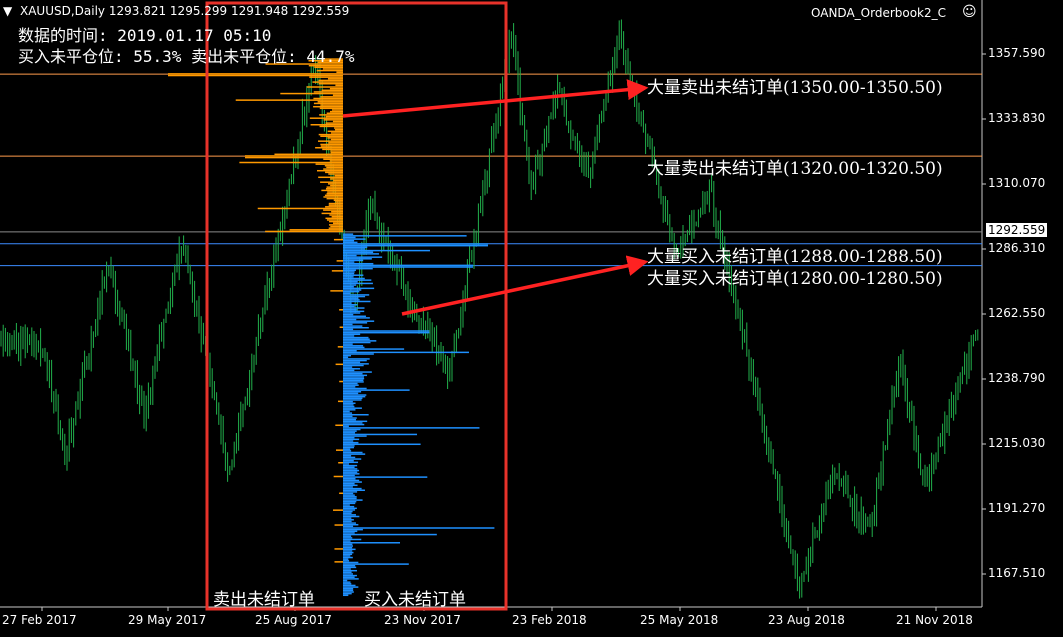 The width and height of the screenshot is (1063, 637). I want to click on time-tick-label: 23 Feb 2018, so click(549, 620).